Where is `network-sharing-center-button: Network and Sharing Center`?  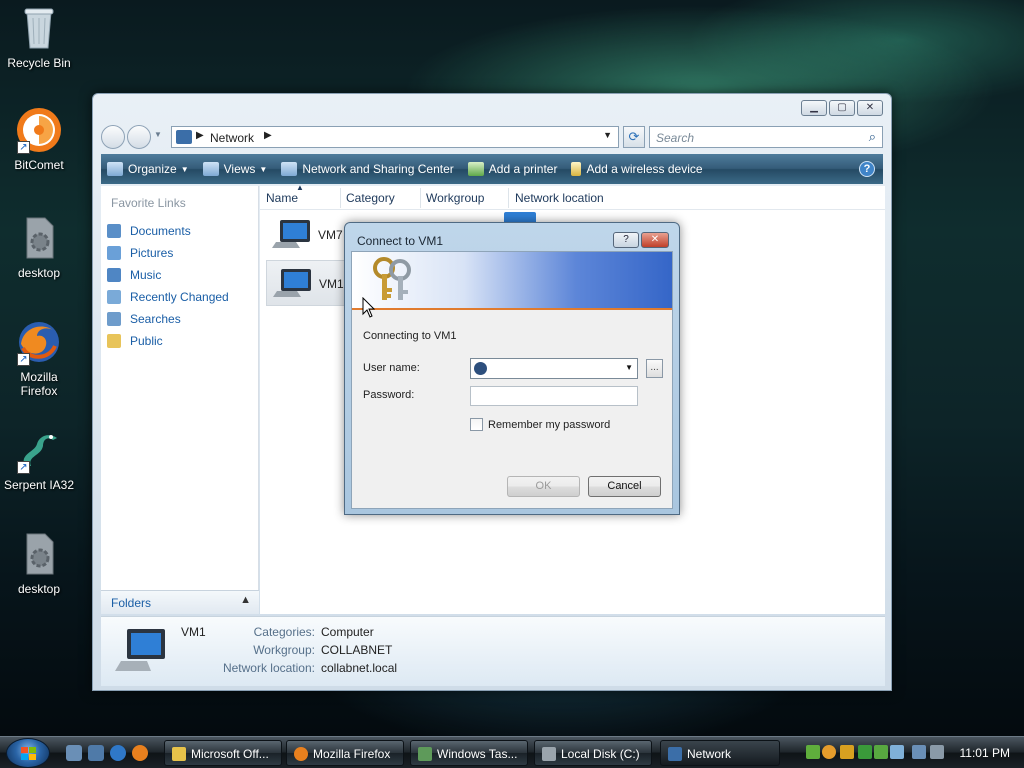
network-sharing-center-button: Network and Sharing Center is located at coordinates (367, 169).